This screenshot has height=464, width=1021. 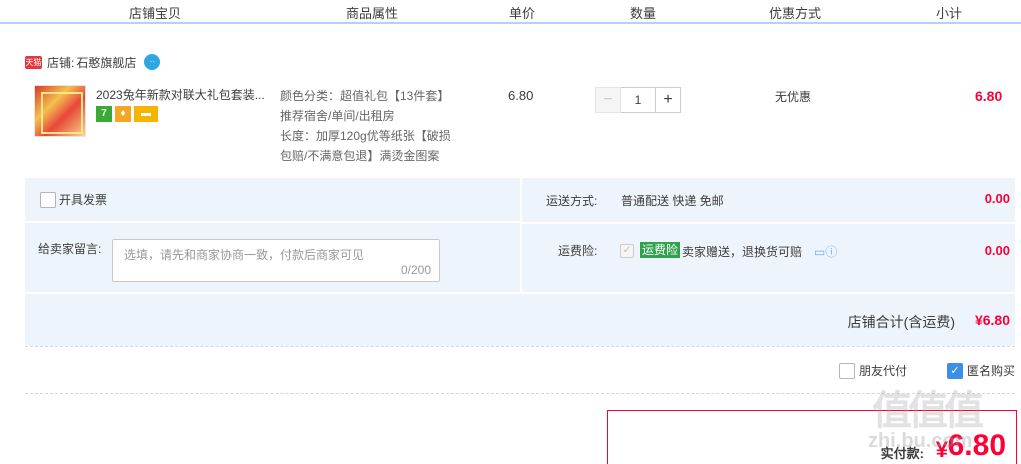 What do you see at coordinates (660, 250) in the screenshot?
I see `insurance-tag: 运费险` at bounding box center [660, 250].